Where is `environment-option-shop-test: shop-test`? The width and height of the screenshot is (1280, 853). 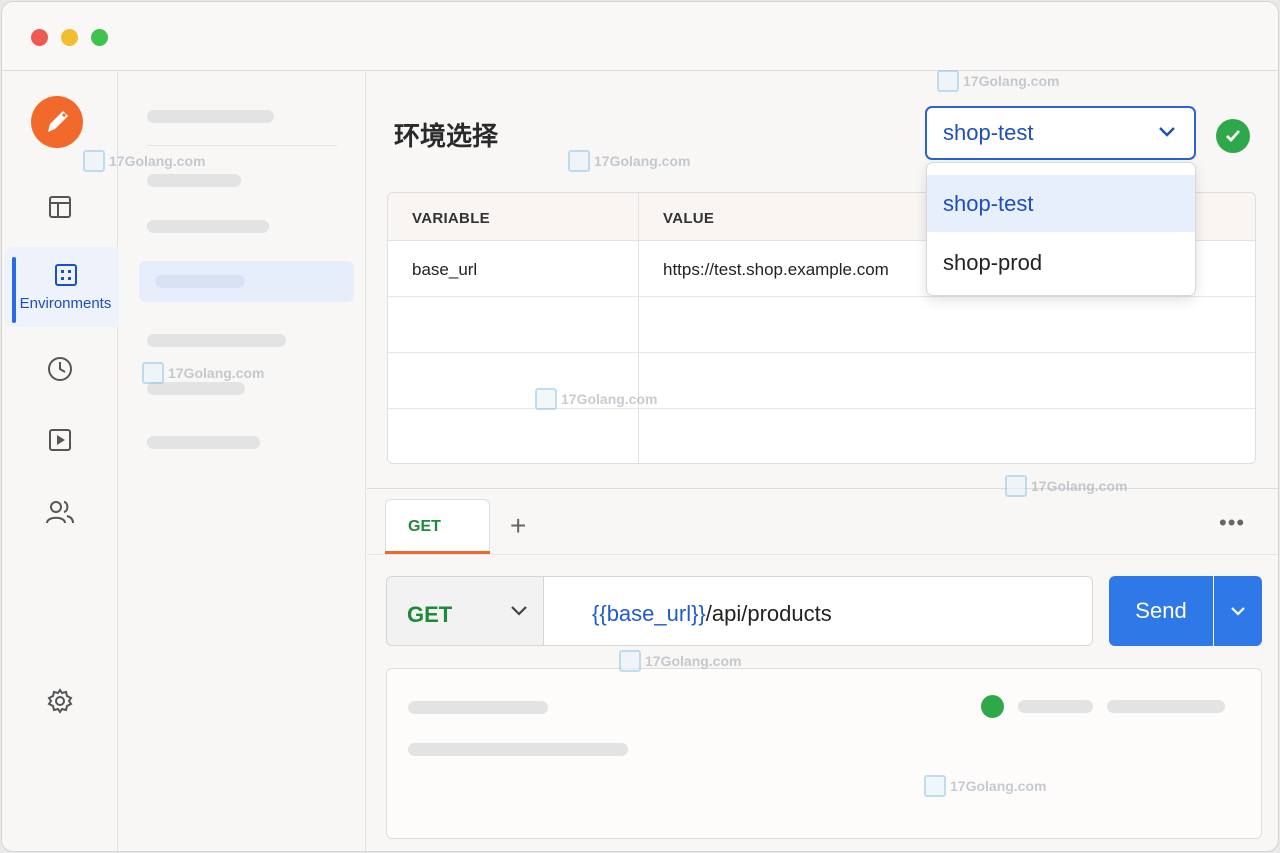 environment-option-shop-test: shop-test is located at coordinates (1061, 203).